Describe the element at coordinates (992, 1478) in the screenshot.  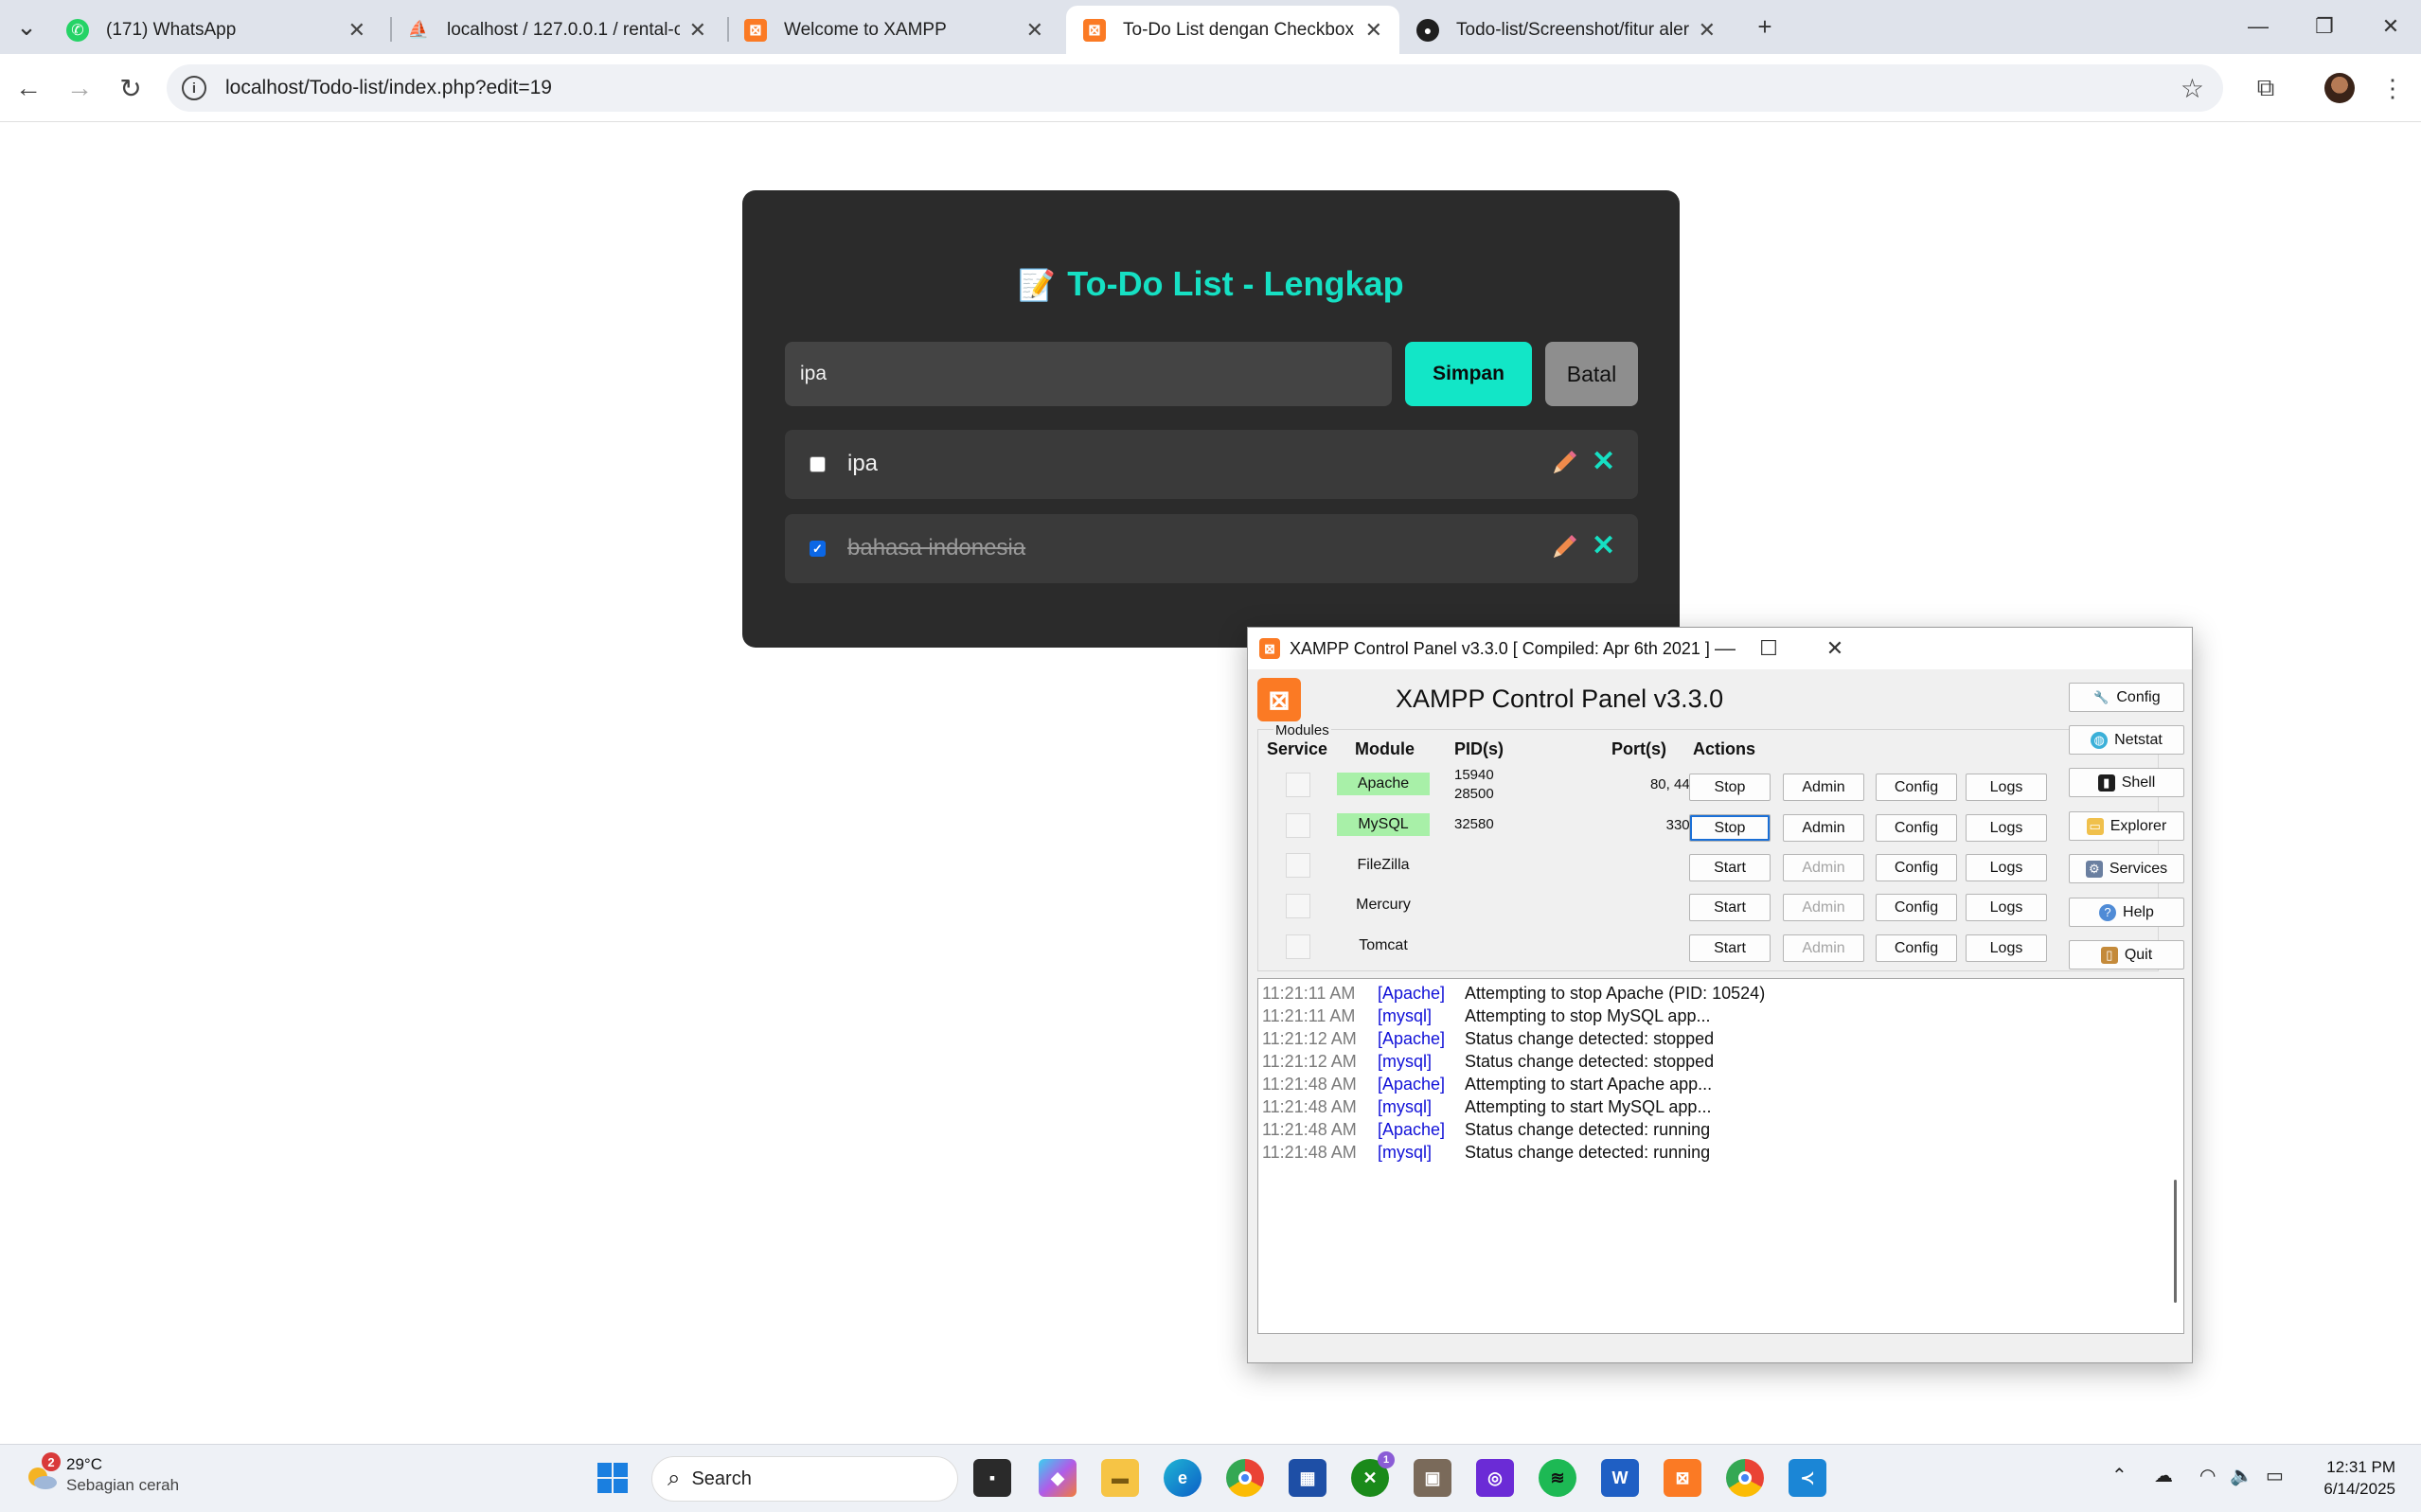
I see `task-view-icon: ▪` at that location.